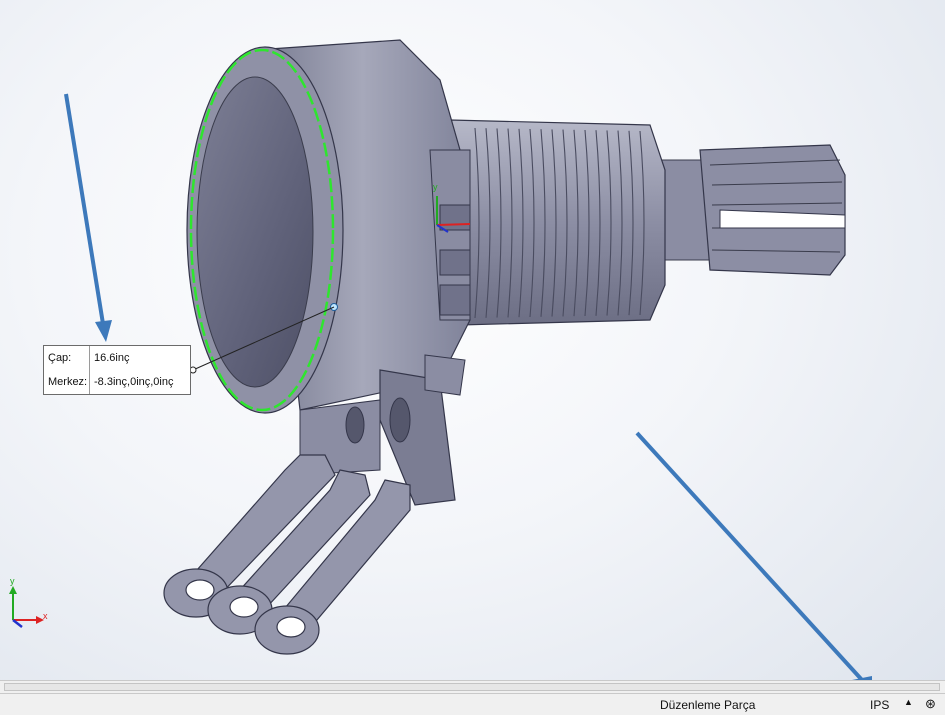  Describe the element at coordinates (45, 616) in the screenshot. I see `triad-x-label: x` at that location.